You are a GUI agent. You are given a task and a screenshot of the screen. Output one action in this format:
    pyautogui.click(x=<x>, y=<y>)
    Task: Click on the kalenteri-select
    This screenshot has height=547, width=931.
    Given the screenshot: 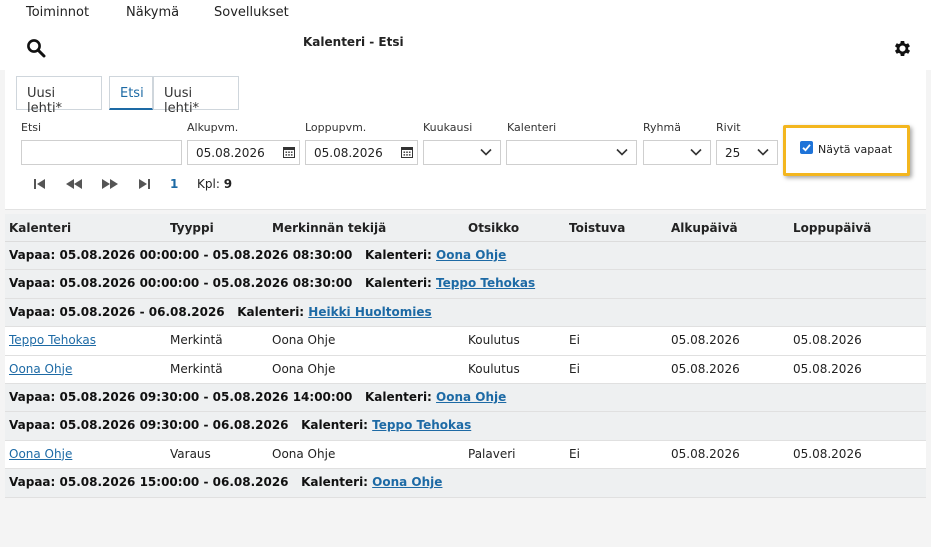 What is the action you would take?
    pyautogui.click(x=571, y=152)
    